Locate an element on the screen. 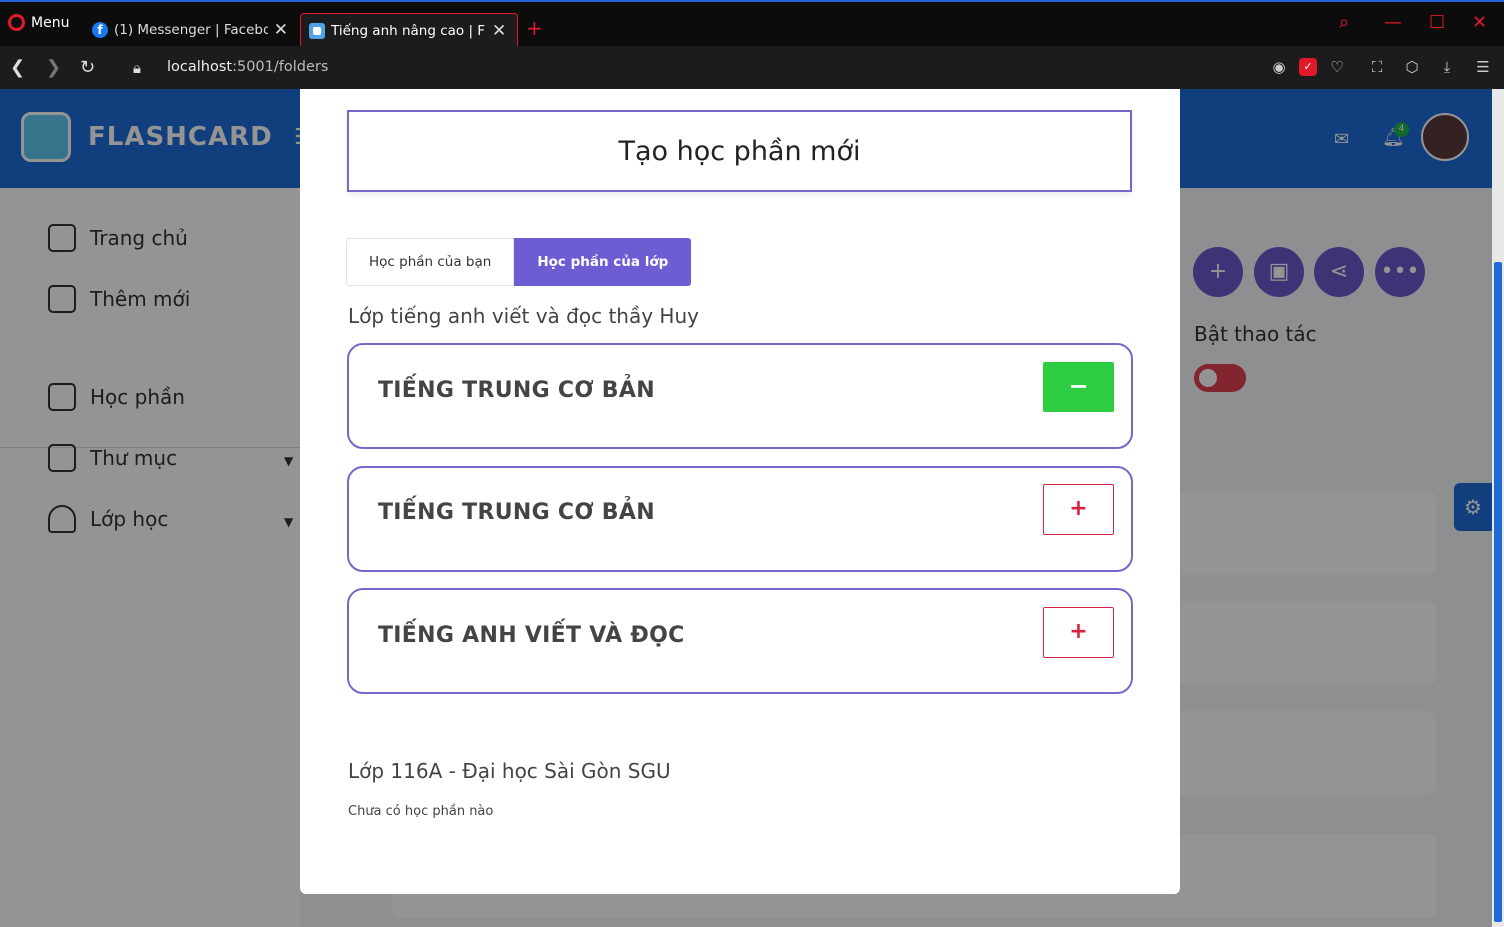 This screenshot has width=1504, height=927. tab-class-sets: Học phần của lớp is located at coordinates (603, 262).